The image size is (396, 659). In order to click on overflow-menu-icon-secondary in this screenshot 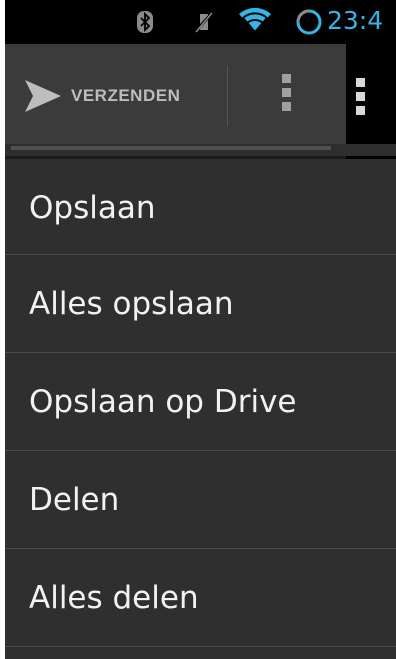, I will do `click(361, 99)`.